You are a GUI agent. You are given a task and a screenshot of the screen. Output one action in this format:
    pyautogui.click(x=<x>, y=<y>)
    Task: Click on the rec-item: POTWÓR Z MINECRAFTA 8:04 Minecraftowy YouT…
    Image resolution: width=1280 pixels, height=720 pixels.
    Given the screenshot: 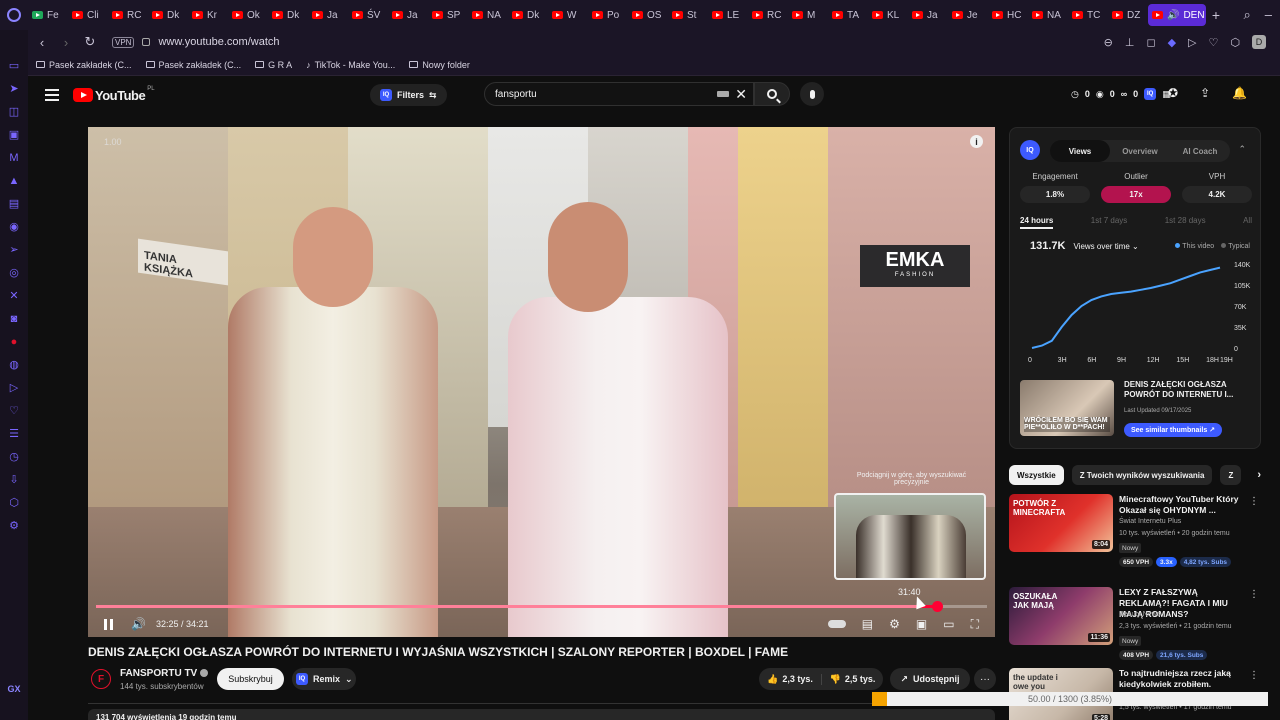 What is the action you would take?
    pyautogui.click(x=1135, y=536)
    